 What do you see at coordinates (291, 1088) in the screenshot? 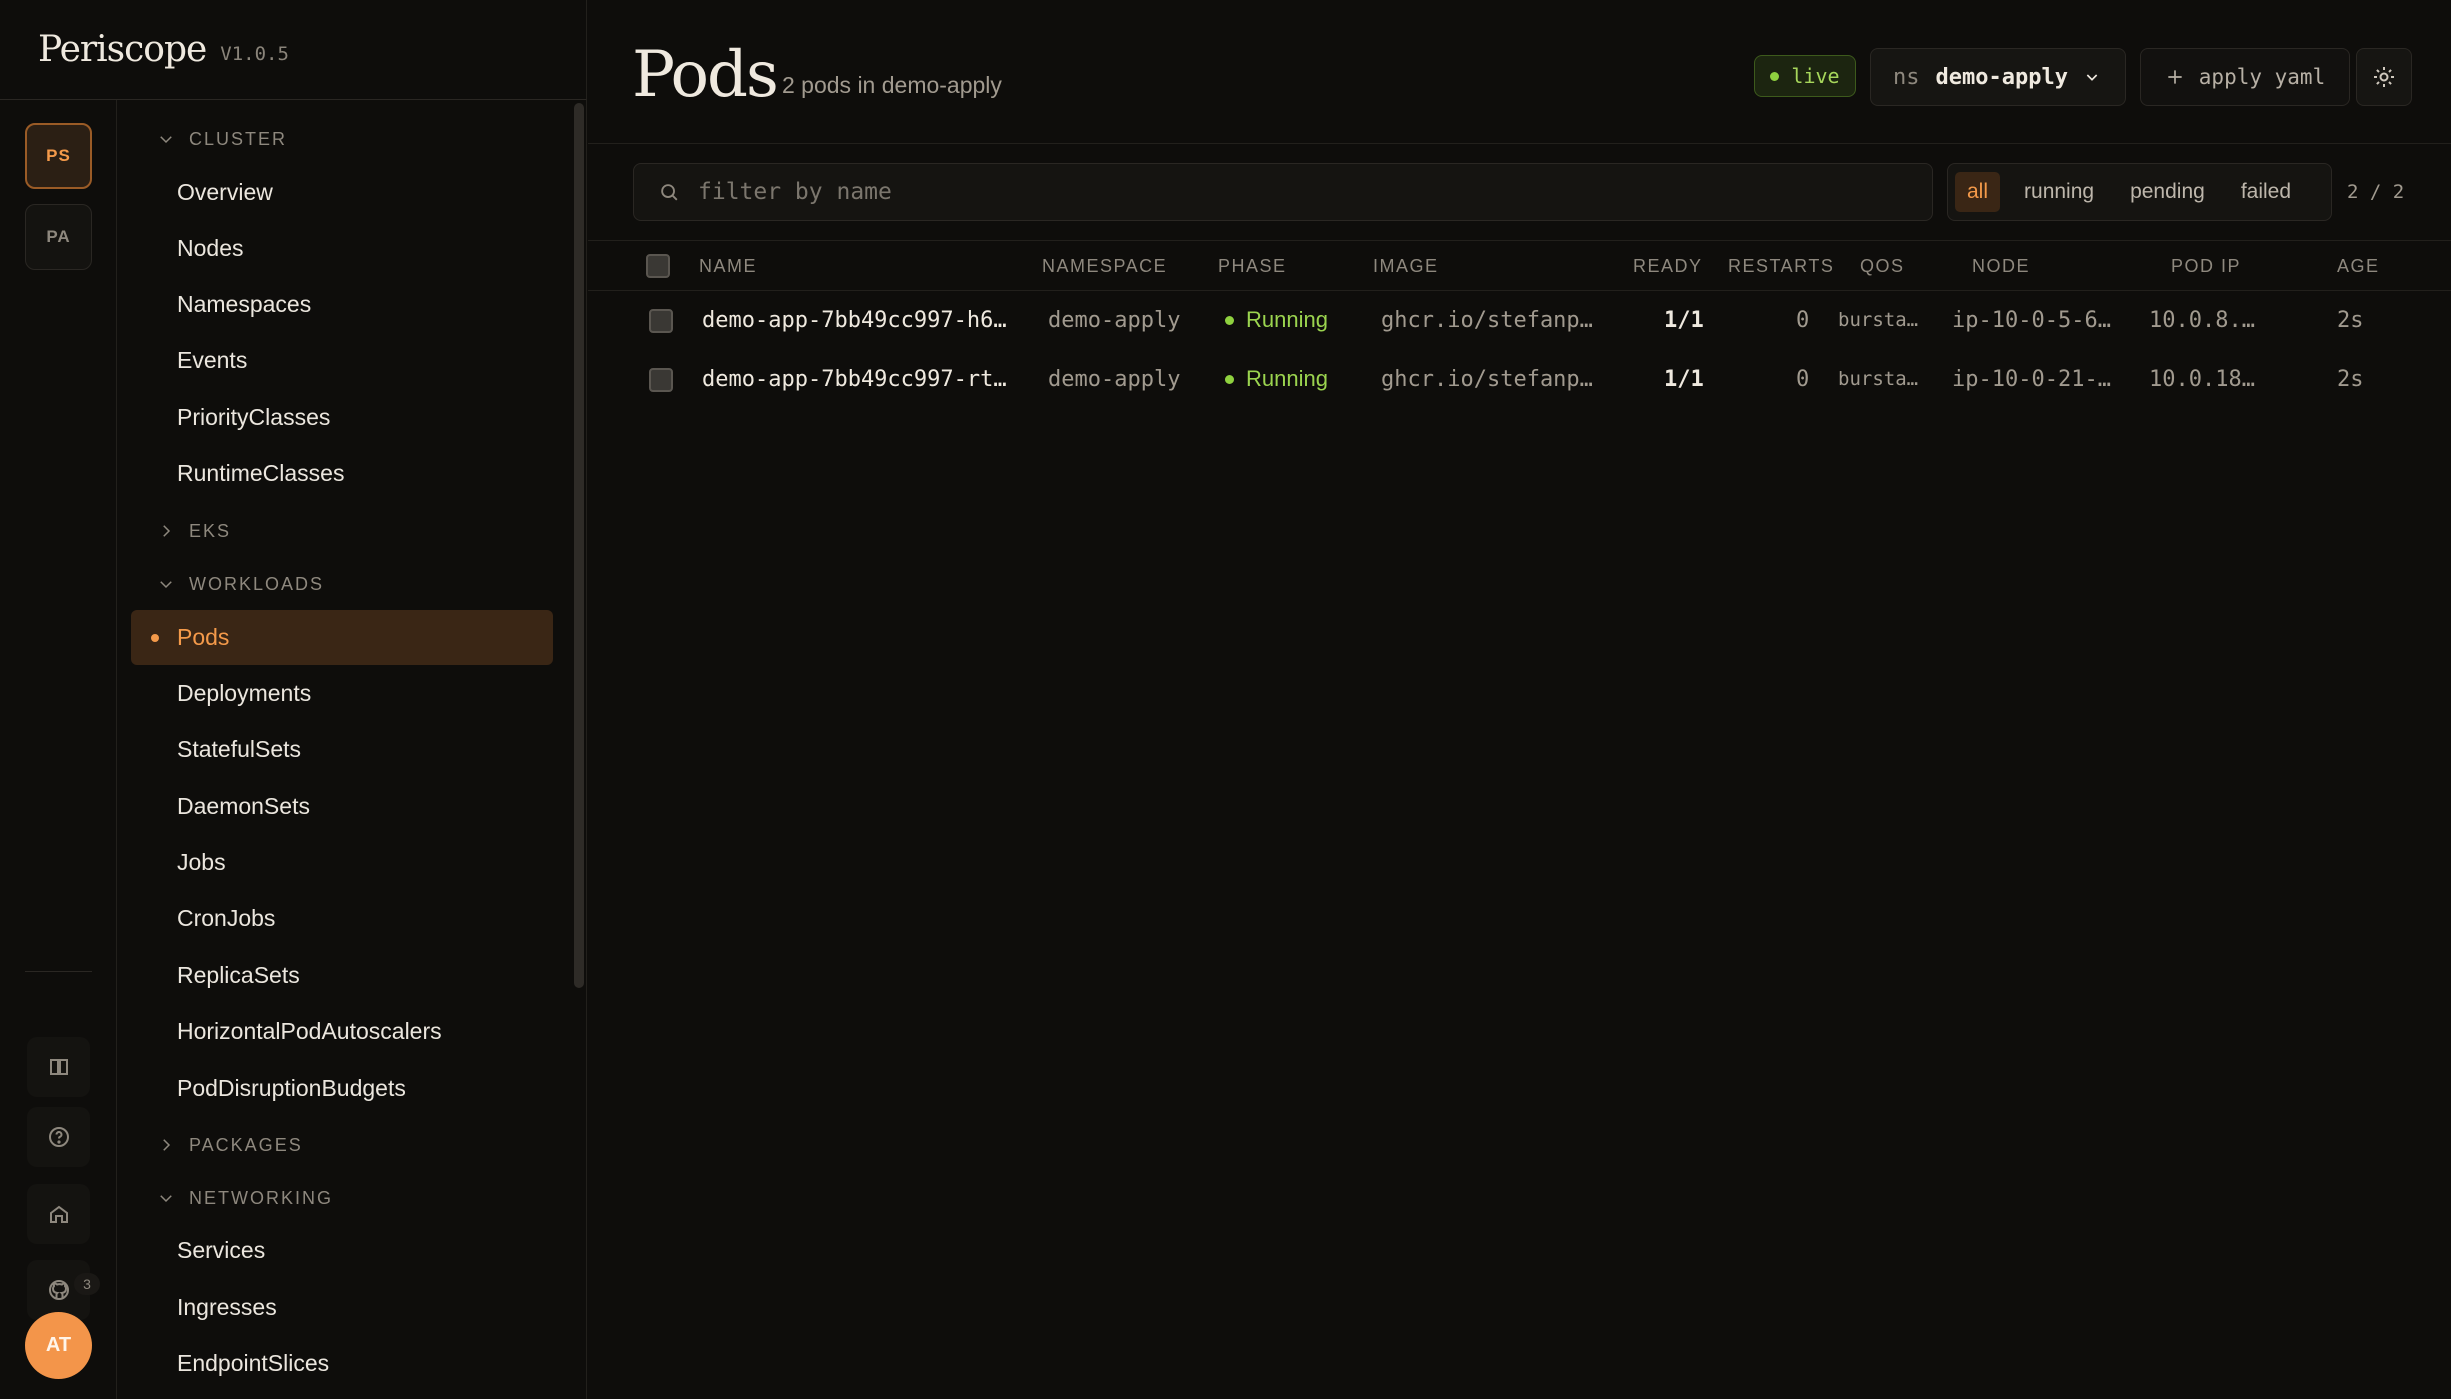
I see `nav-item-poddisruptionbudgets: PodDisruptionBudgets` at bounding box center [291, 1088].